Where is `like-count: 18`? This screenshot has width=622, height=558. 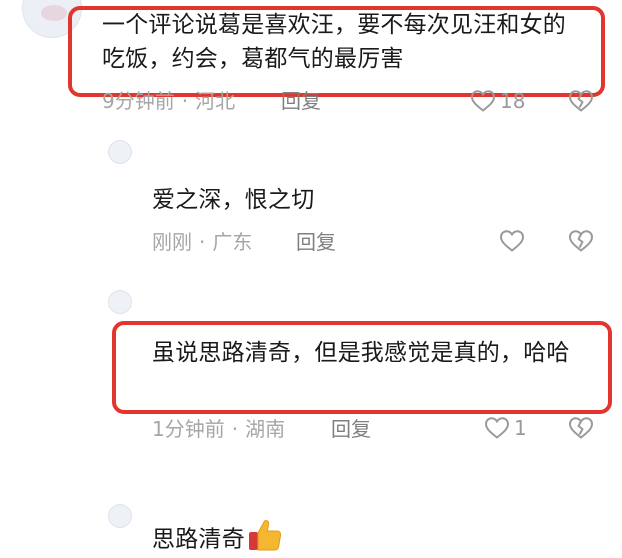 like-count: 18 is located at coordinates (513, 101).